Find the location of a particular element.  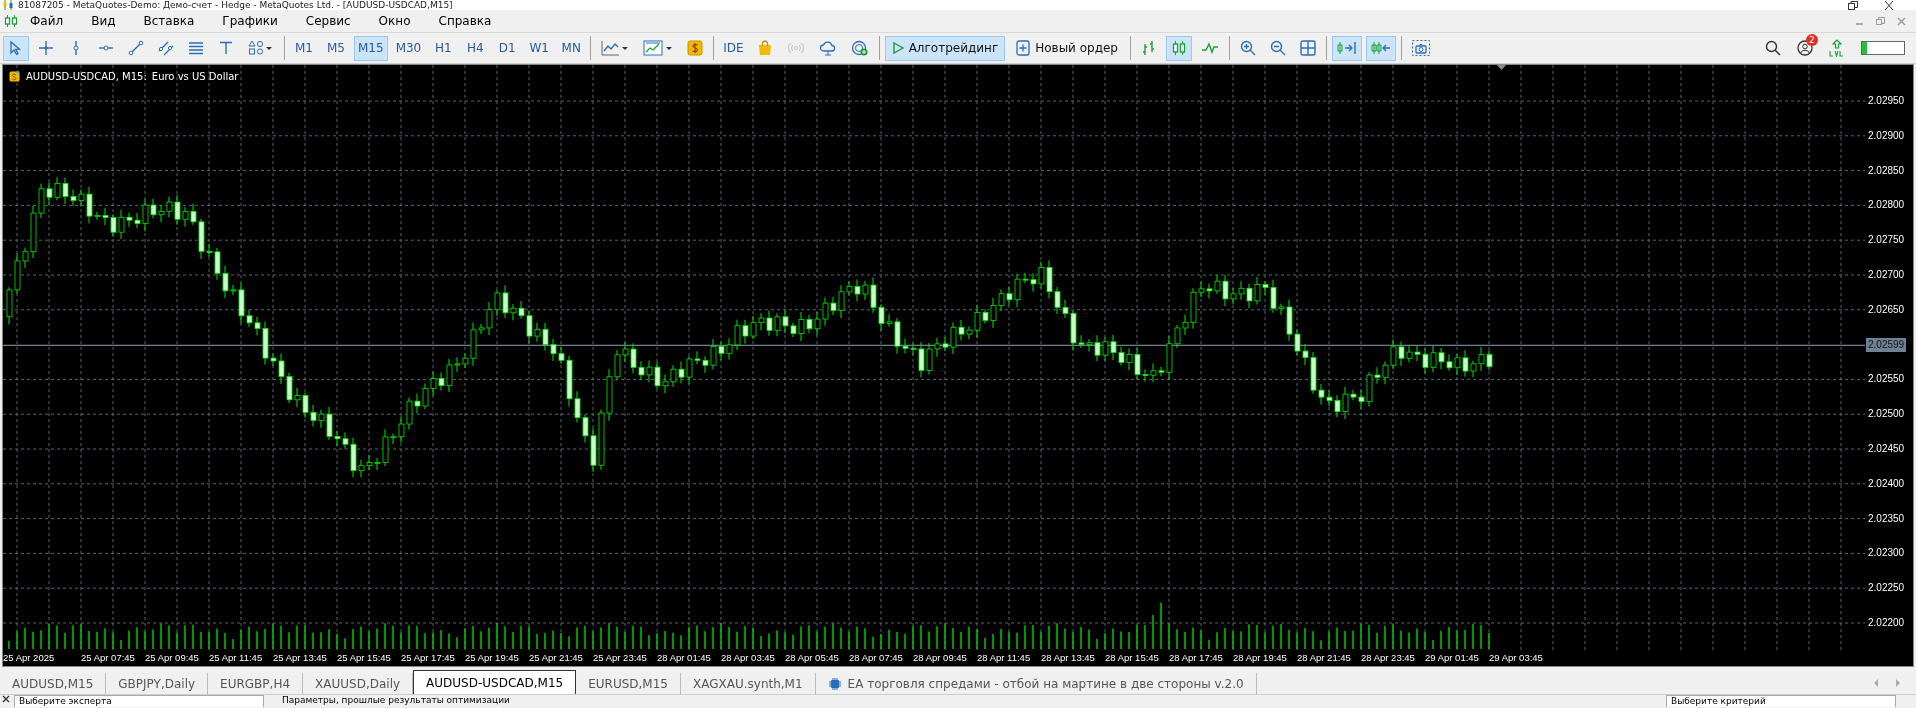

timeframe-button: M1 is located at coordinates (304, 48).